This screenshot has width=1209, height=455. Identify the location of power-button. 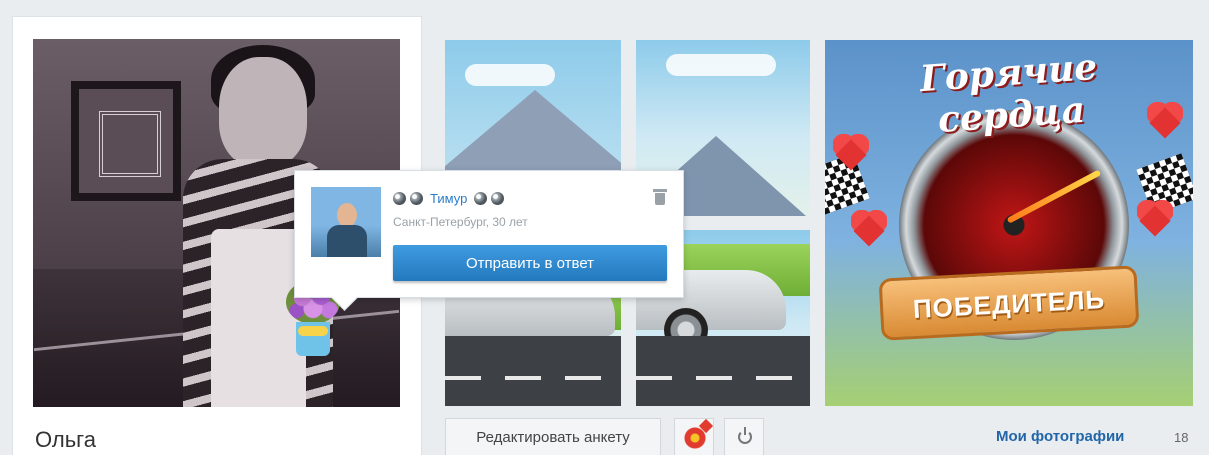
(744, 436).